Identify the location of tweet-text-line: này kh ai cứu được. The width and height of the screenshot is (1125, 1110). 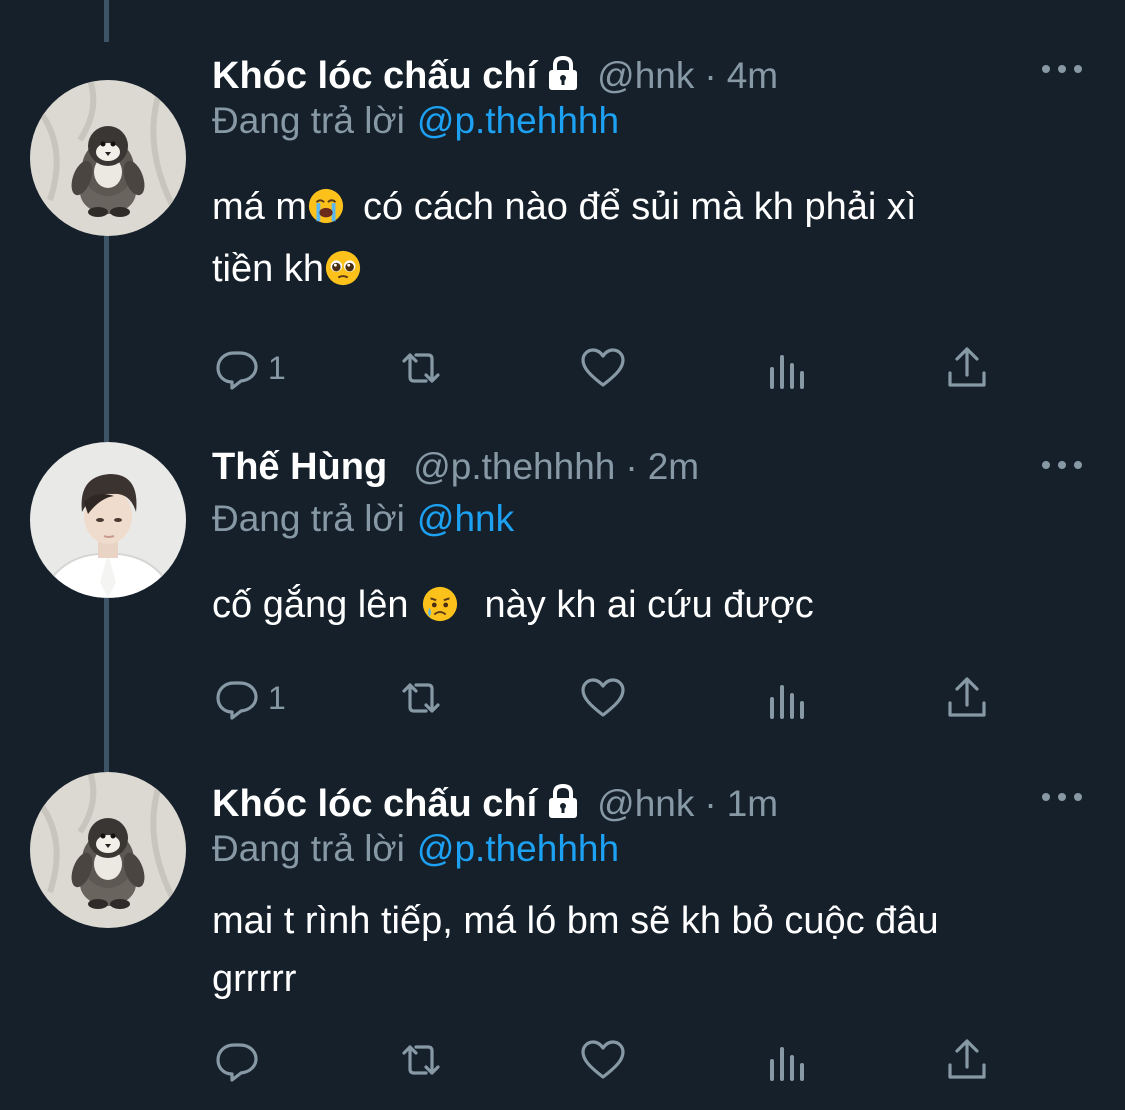
(649, 605).